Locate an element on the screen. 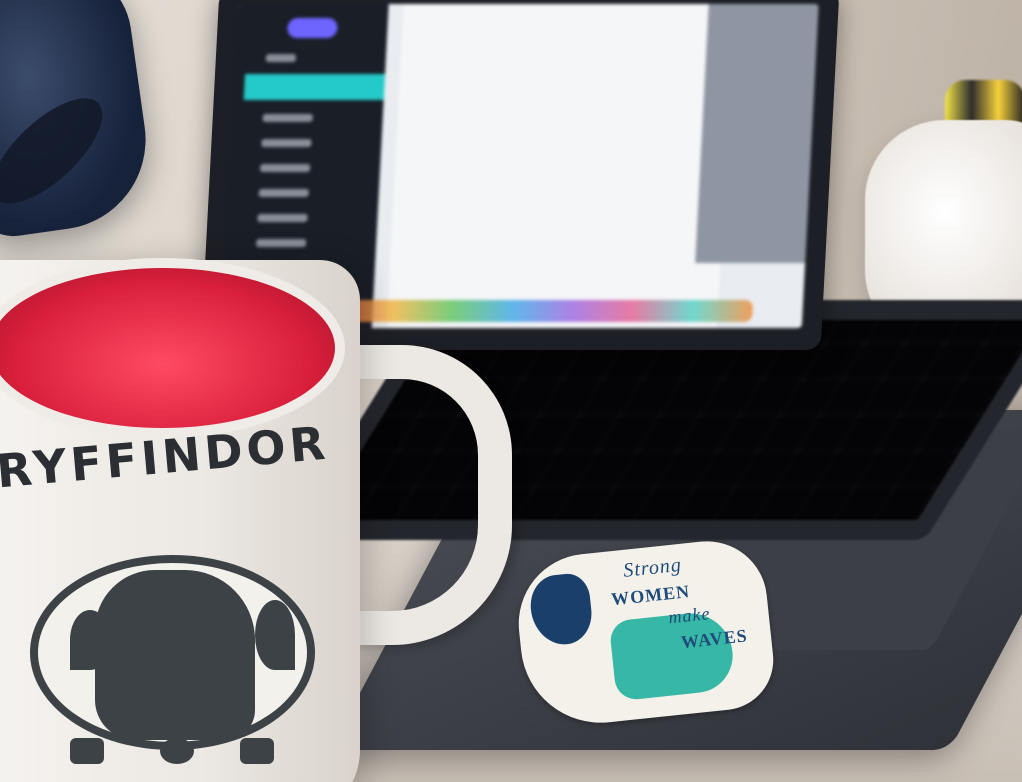 This screenshot has width=1022, height=782. mermaid-hair is located at coordinates (561, 609).